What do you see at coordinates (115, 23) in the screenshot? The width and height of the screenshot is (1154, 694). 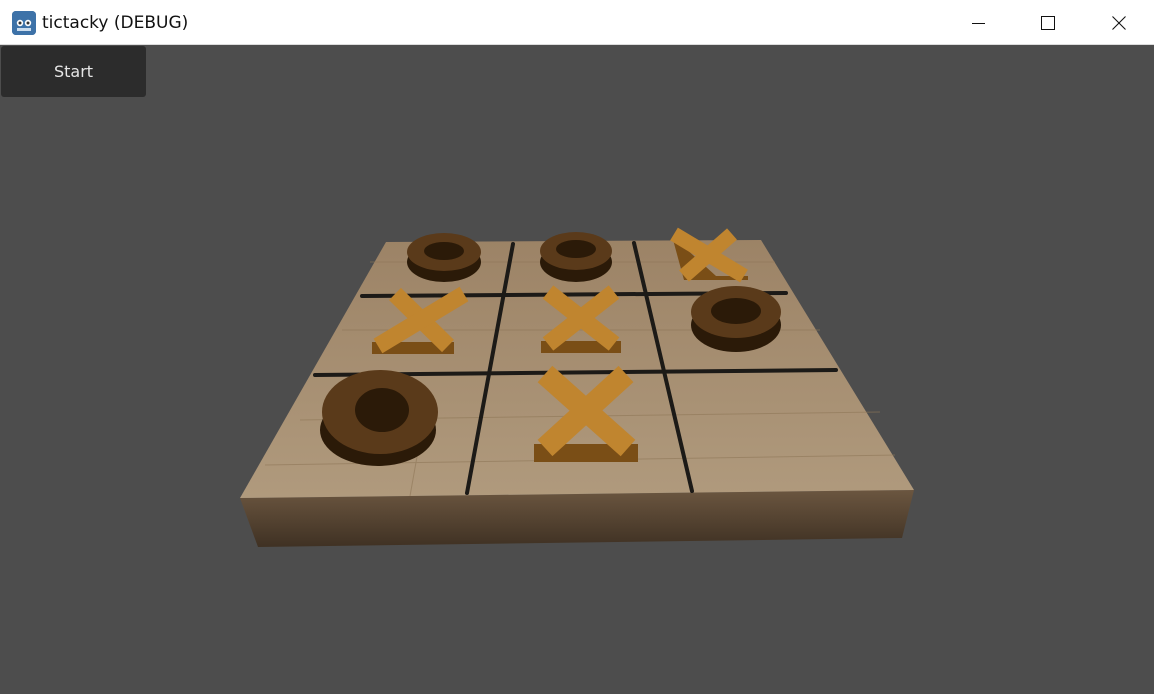 I see `window-title: tictacky (DEBUG)` at bounding box center [115, 23].